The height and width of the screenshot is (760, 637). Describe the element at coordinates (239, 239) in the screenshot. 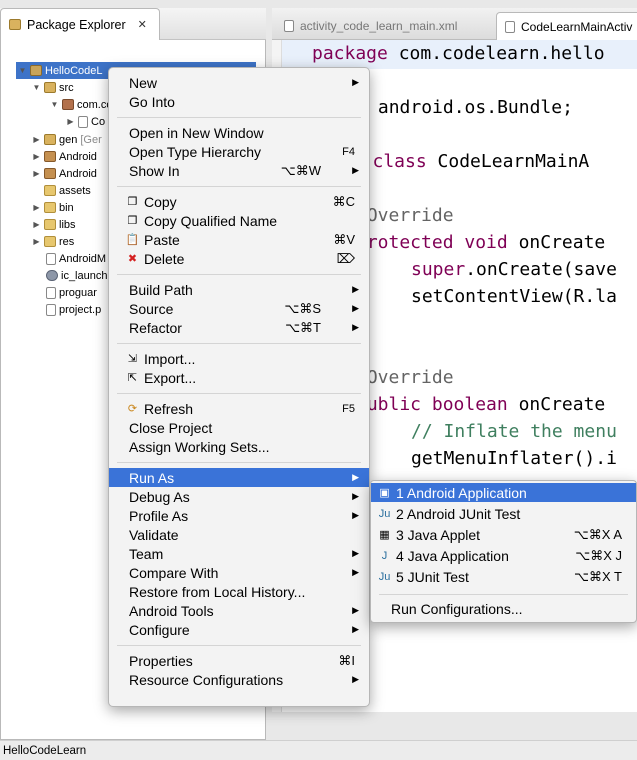

I see `menu-item-paste: 📋 Paste ⌘V` at that location.